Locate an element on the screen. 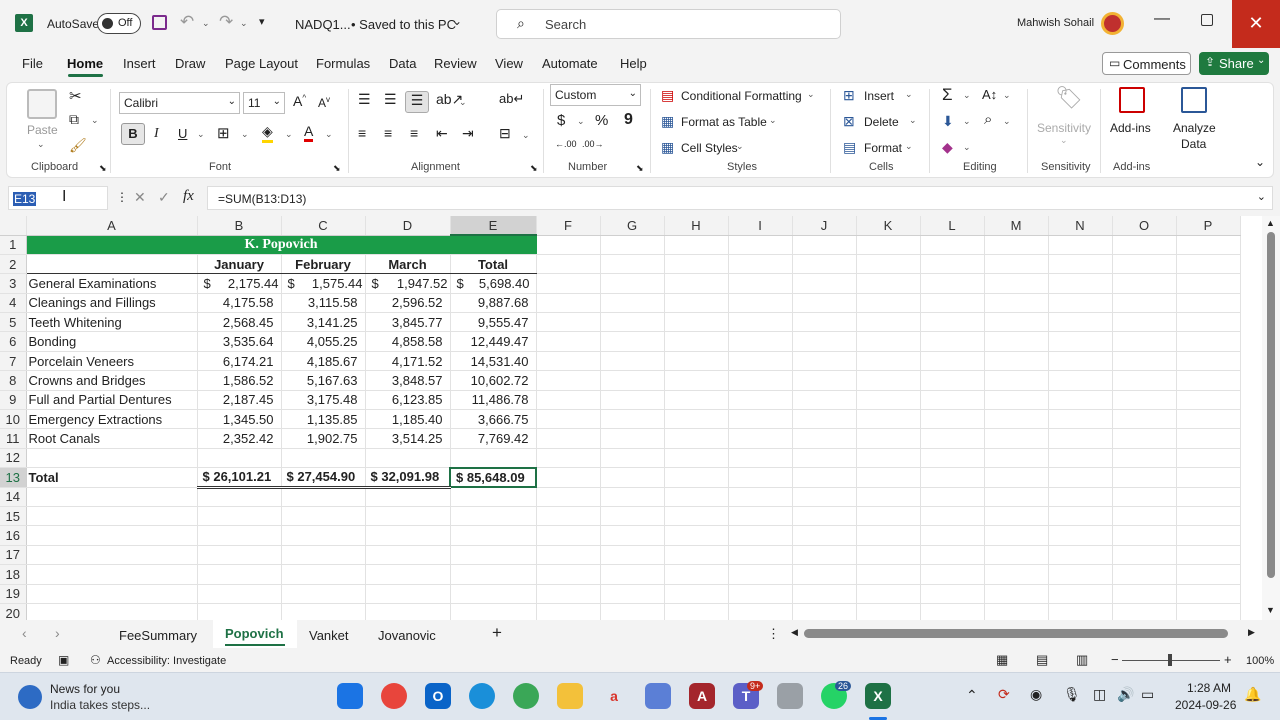 This screenshot has height=720, width=1280. row-header: 9 is located at coordinates (13, 400).